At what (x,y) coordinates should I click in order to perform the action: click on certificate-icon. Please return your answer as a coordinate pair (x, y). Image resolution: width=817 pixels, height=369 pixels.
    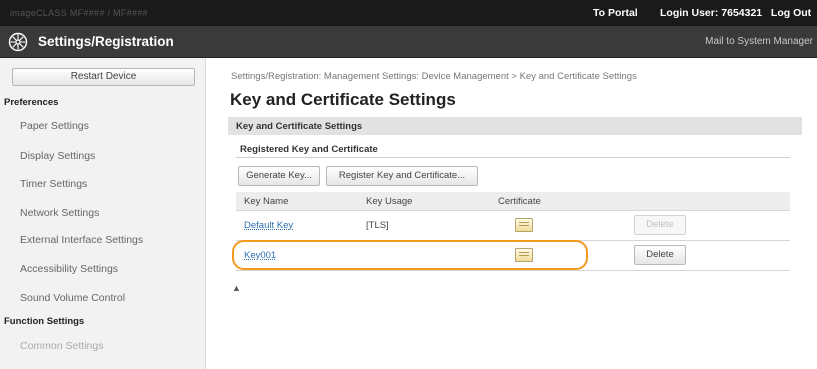
    Looking at the image, I should click on (524, 225).